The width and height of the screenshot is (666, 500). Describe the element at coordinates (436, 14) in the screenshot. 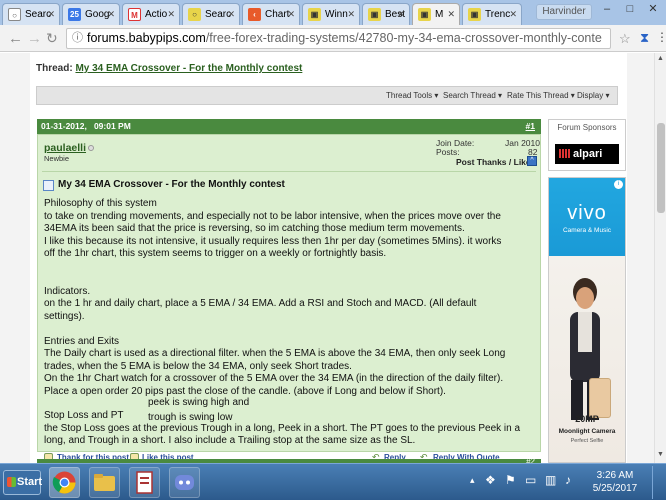

I see `tab-current-thread: ▣ M ✕` at that location.